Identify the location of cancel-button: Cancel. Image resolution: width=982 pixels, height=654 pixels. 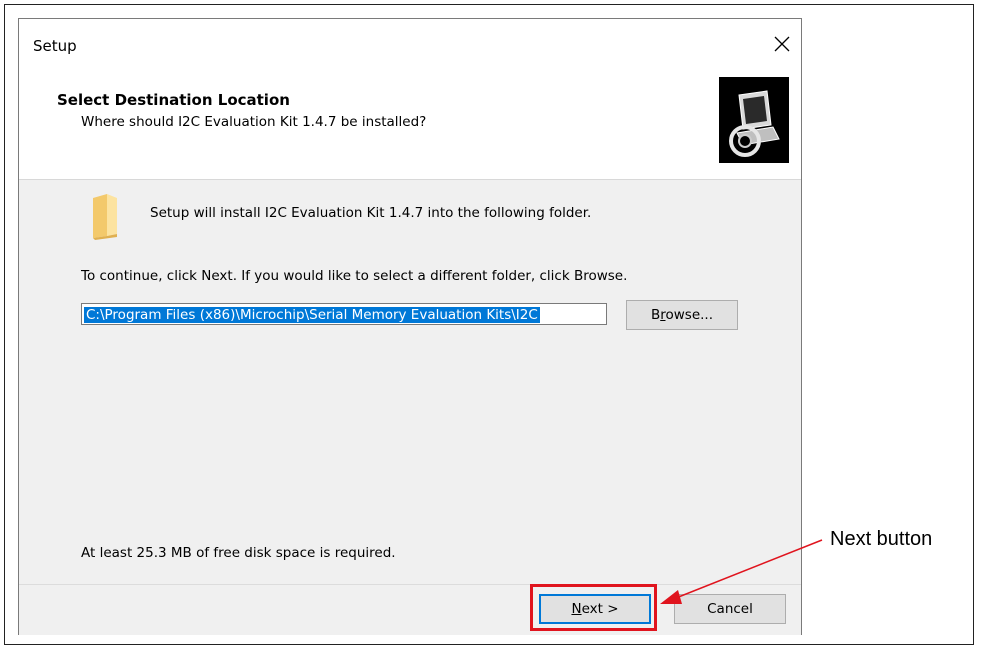
(730, 609).